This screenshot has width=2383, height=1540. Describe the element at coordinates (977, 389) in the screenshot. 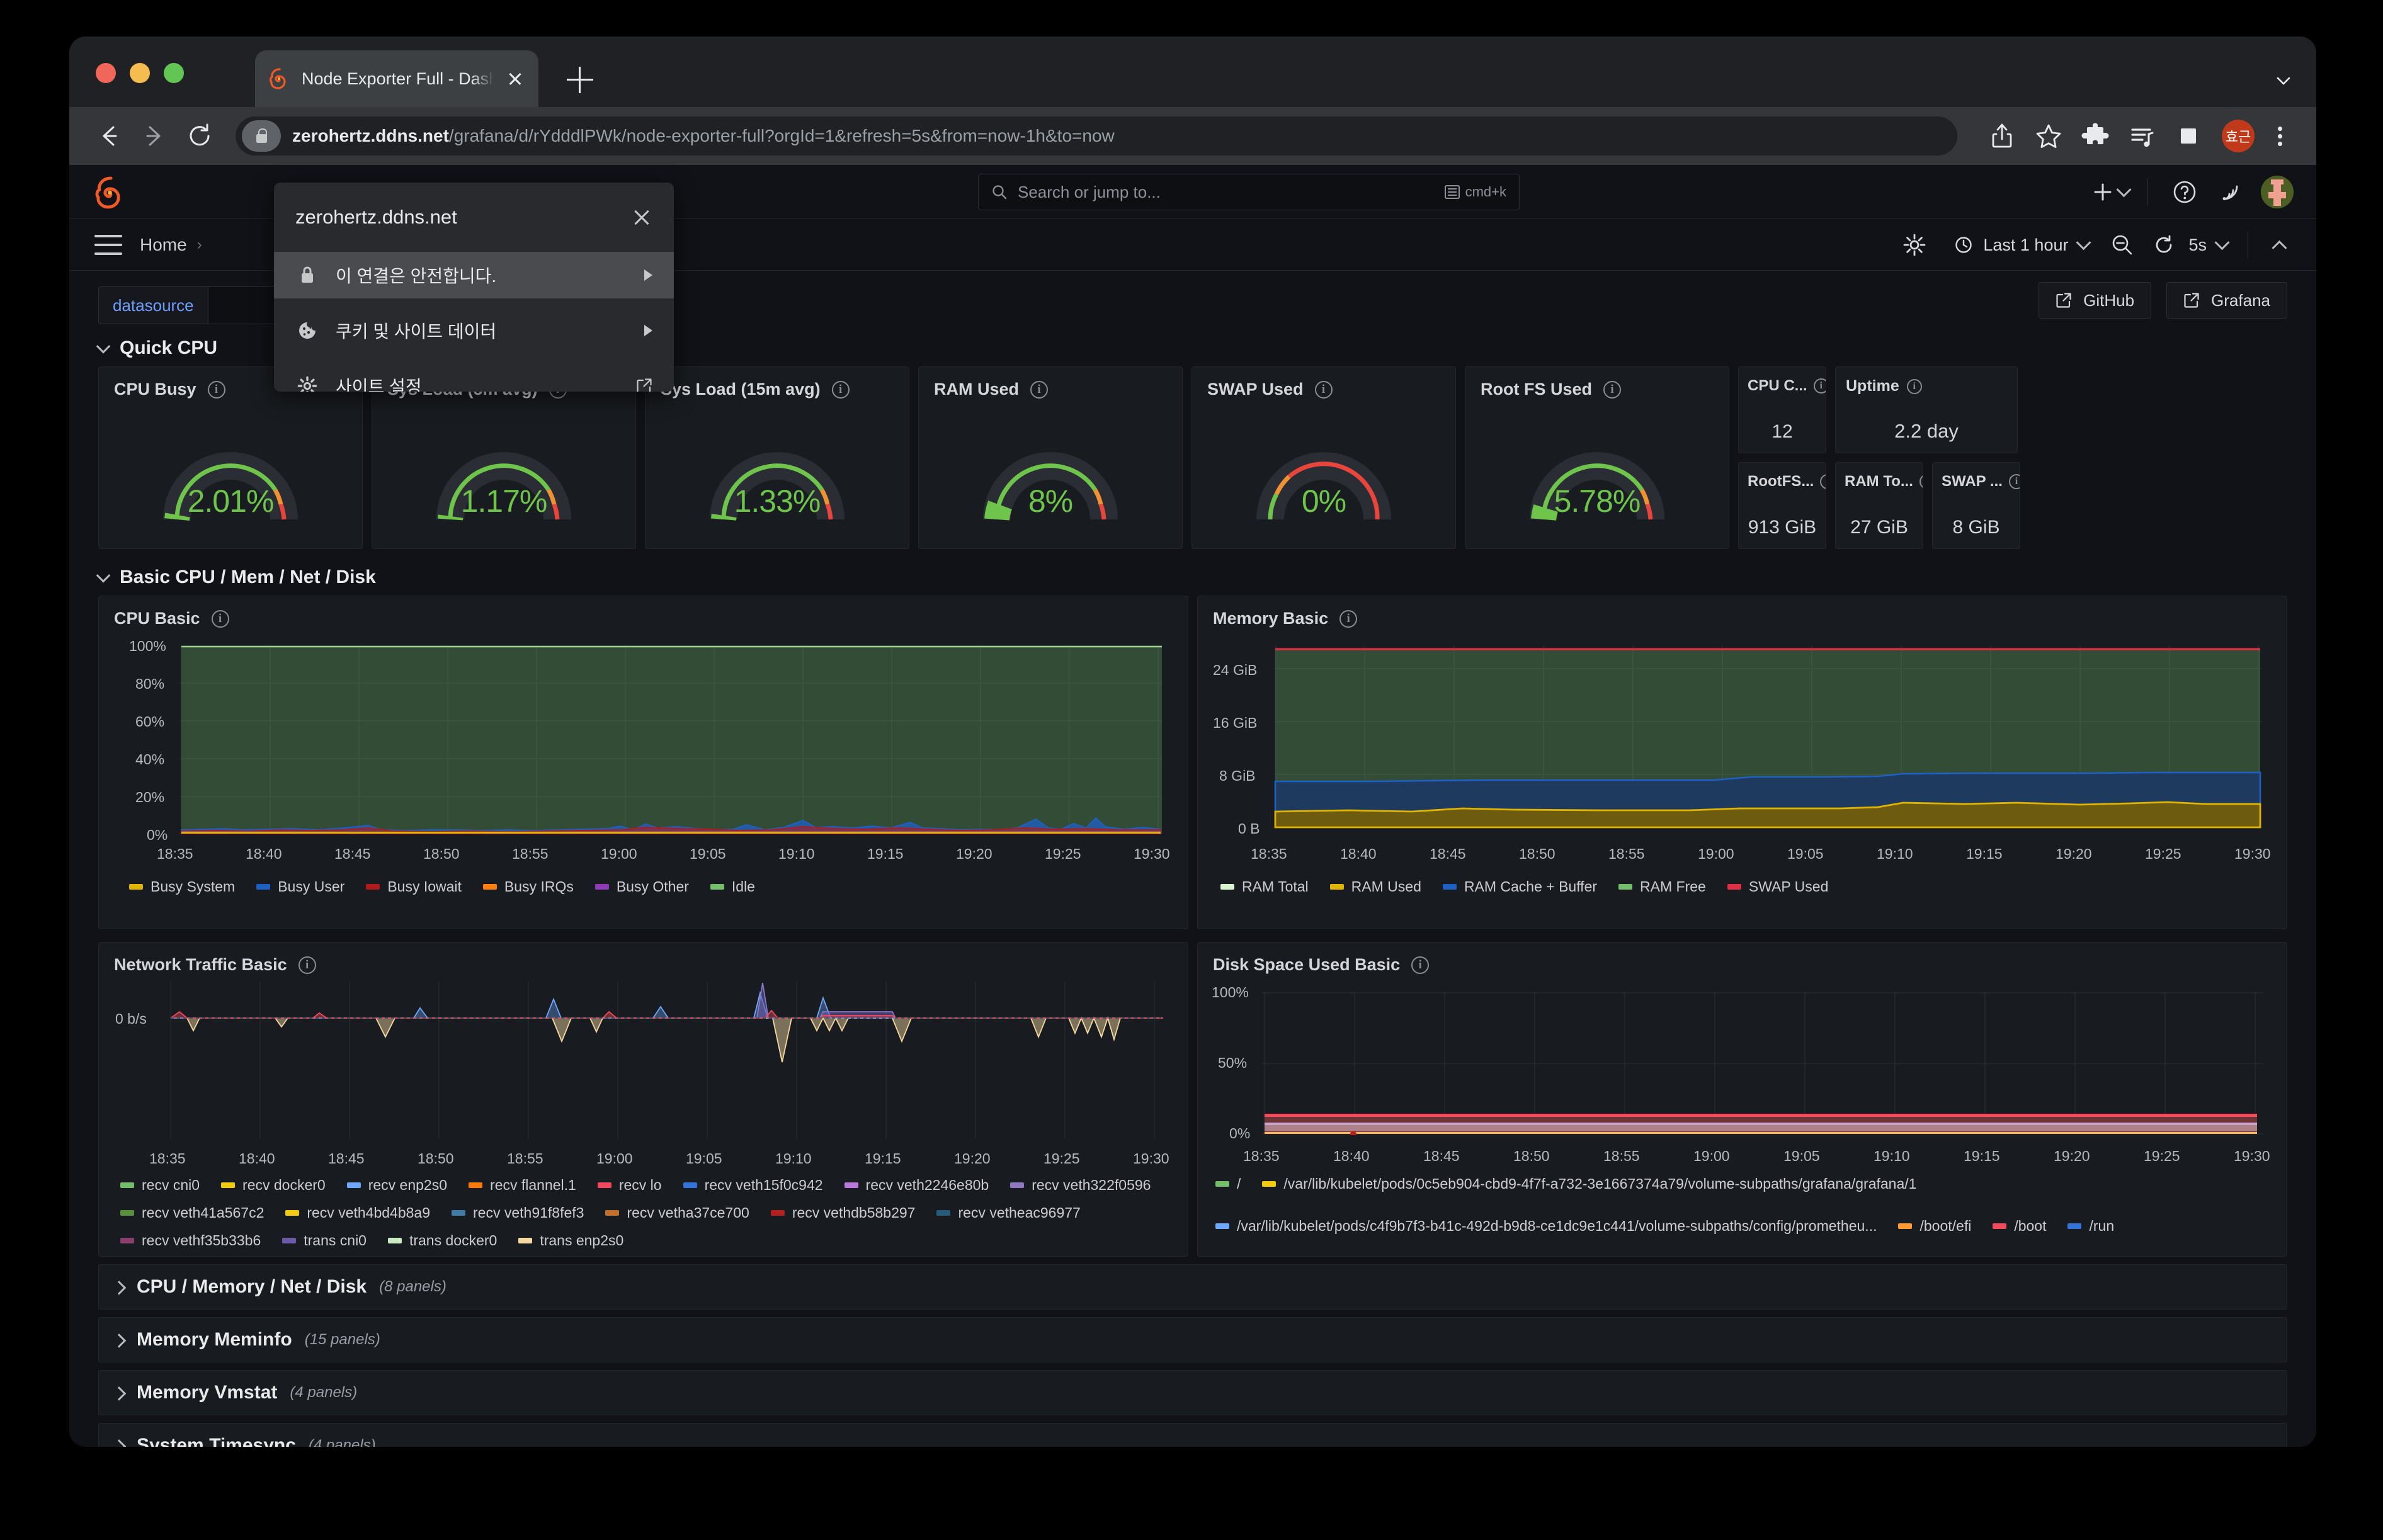

I see `panel-title-text: RAM Used` at that location.